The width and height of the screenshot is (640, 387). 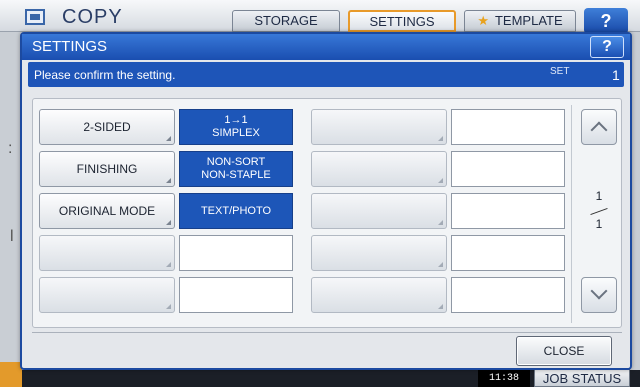 What do you see at coordinates (607, 47) in the screenshot?
I see `help-button: ?` at bounding box center [607, 47].